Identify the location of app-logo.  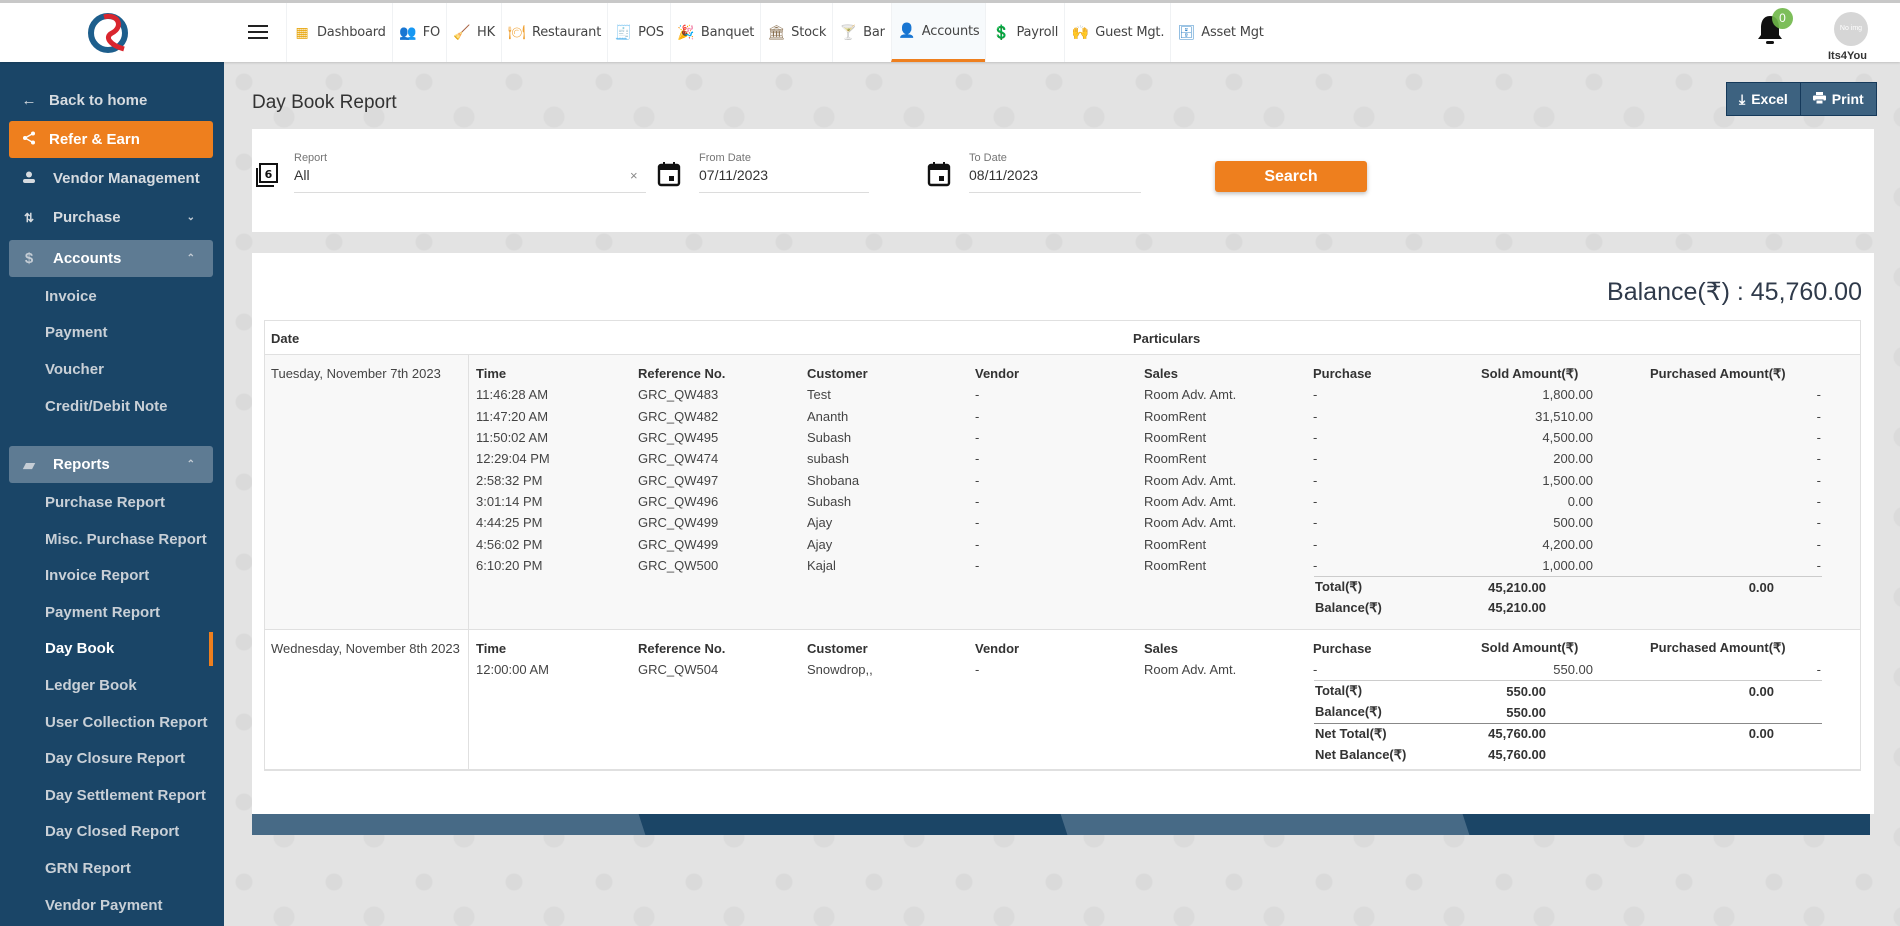
(110, 32).